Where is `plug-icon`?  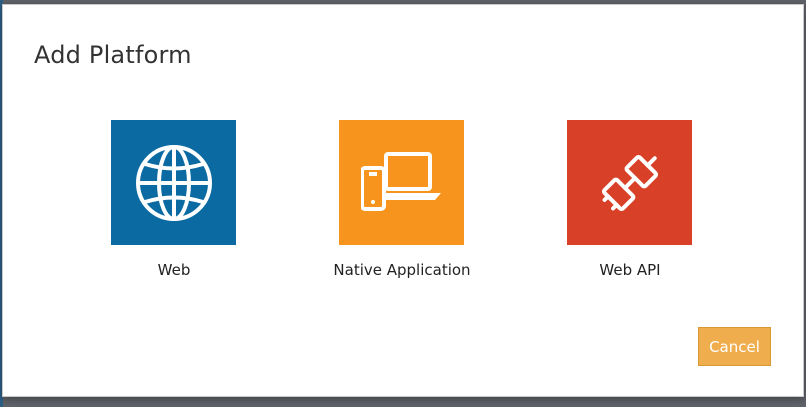 plug-icon is located at coordinates (629, 182).